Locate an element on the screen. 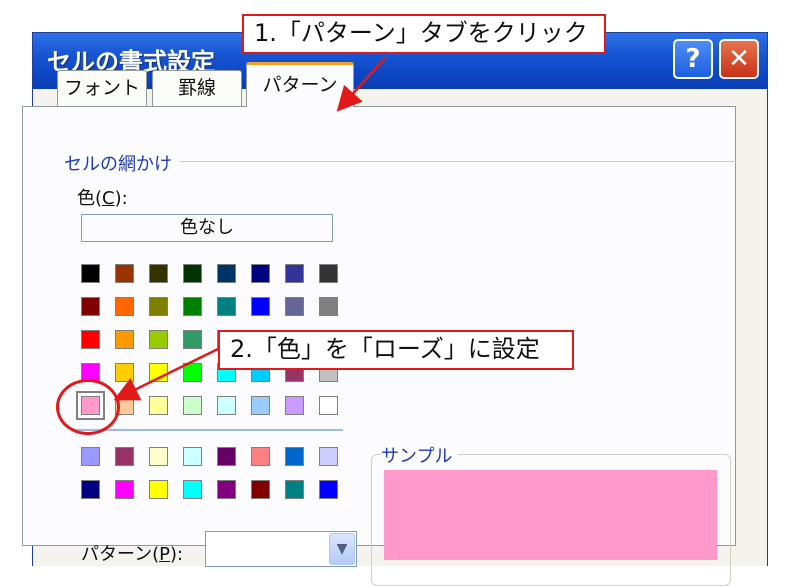 The width and height of the screenshot is (800, 586). selection-highlight-ring is located at coordinates (88, 407).